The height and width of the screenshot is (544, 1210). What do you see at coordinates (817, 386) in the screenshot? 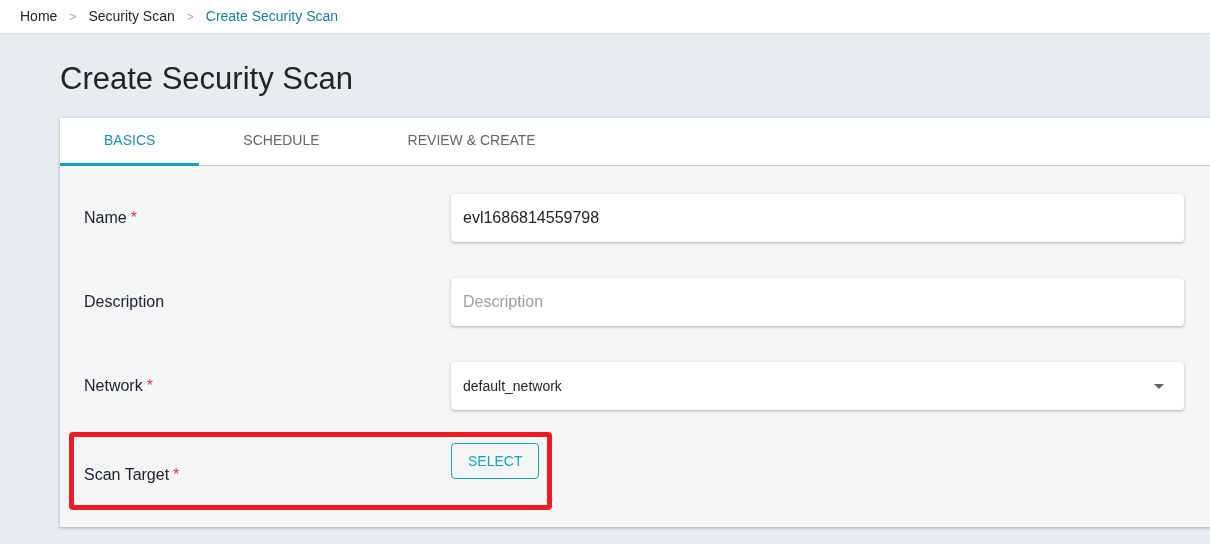
I see `network-select: default_network` at bounding box center [817, 386].